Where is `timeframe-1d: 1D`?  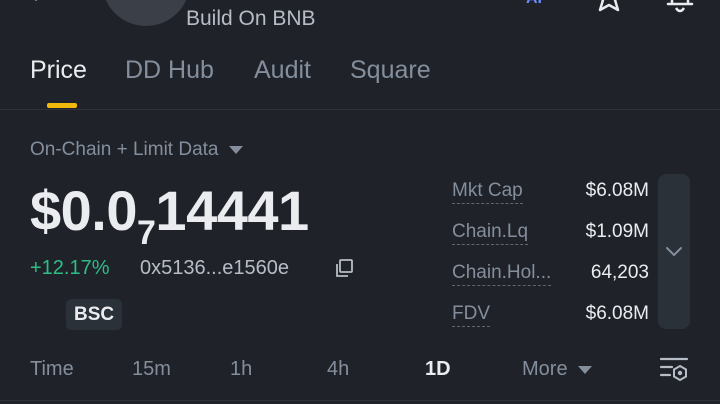
timeframe-1d: 1D is located at coordinates (438, 369).